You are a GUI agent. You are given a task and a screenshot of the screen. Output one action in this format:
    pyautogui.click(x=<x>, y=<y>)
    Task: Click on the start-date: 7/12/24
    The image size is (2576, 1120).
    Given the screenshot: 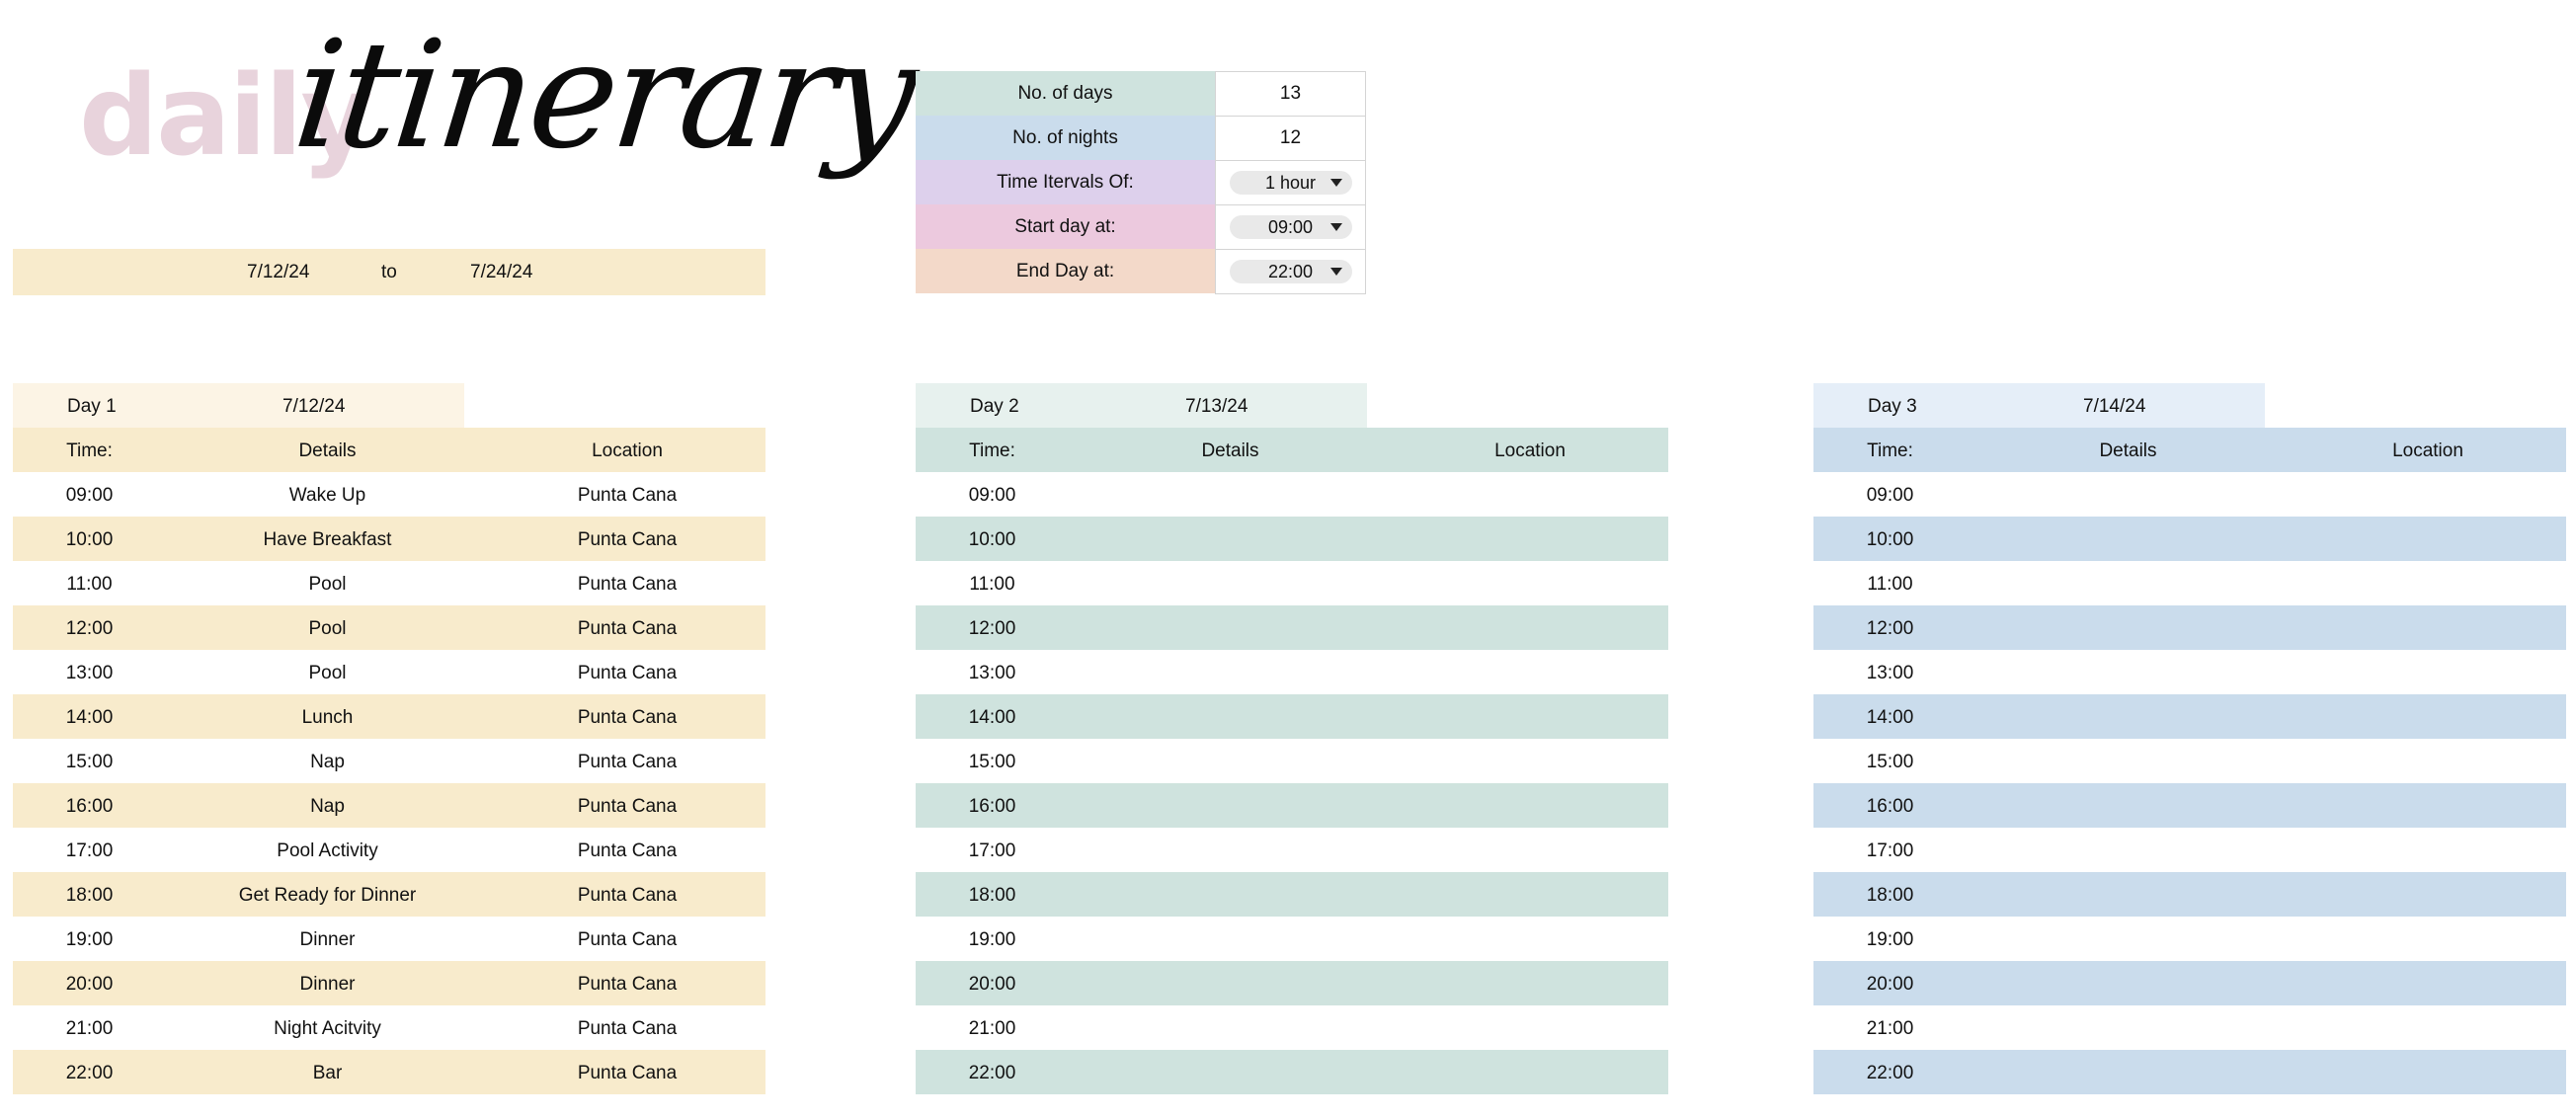 What is the action you would take?
    pyautogui.click(x=278, y=272)
    